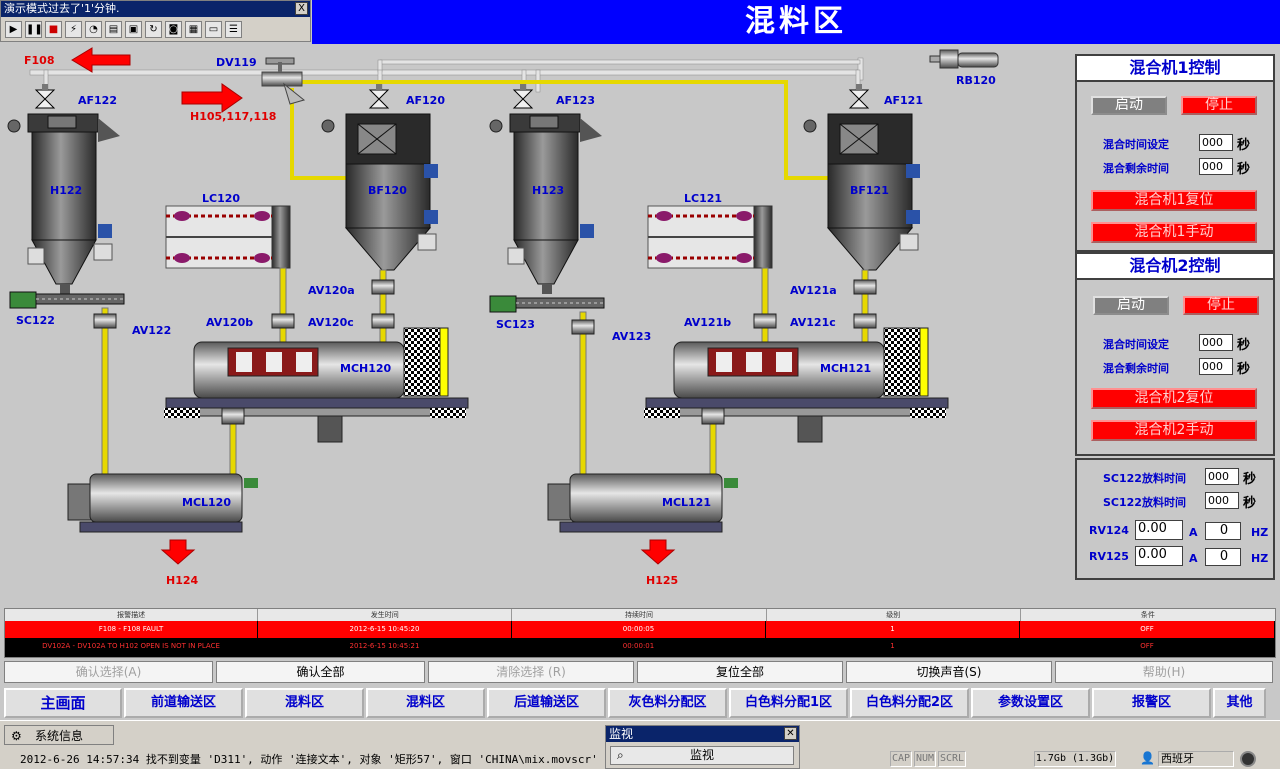 This screenshot has width=1280, height=769. What do you see at coordinates (35, 320) in the screenshot?
I see `sc122-label: SC122` at bounding box center [35, 320].